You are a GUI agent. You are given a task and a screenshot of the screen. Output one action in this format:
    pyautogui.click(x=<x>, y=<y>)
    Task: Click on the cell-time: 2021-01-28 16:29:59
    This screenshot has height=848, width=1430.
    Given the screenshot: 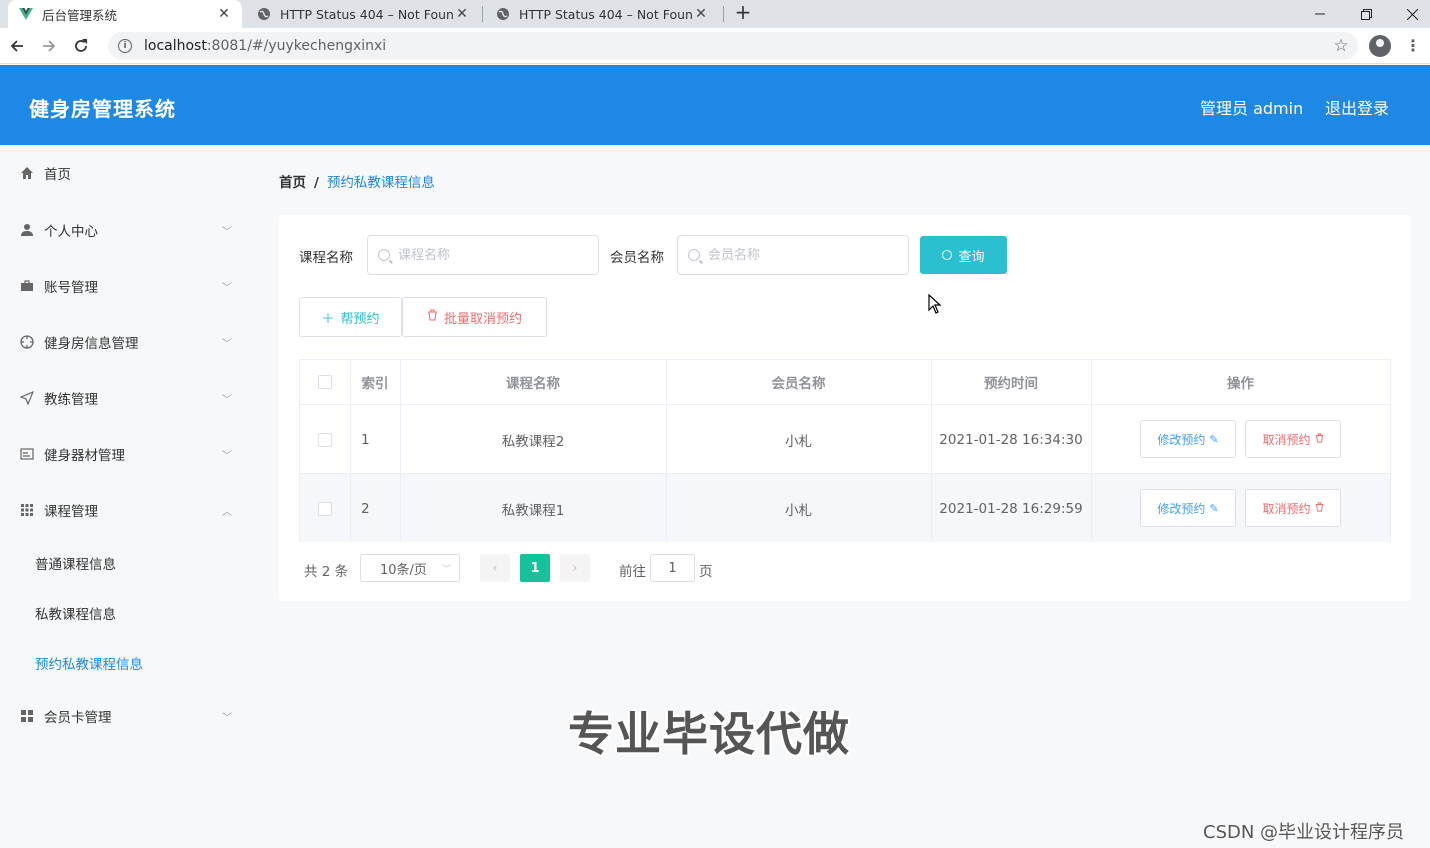 What is the action you would take?
    pyautogui.click(x=1011, y=508)
    